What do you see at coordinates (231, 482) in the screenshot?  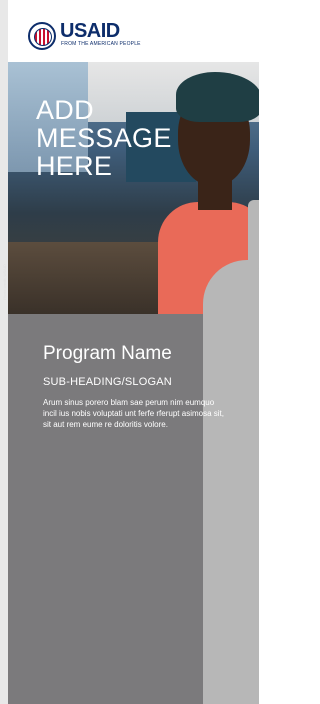 I see `silhouette-shape` at bounding box center [231, 482].